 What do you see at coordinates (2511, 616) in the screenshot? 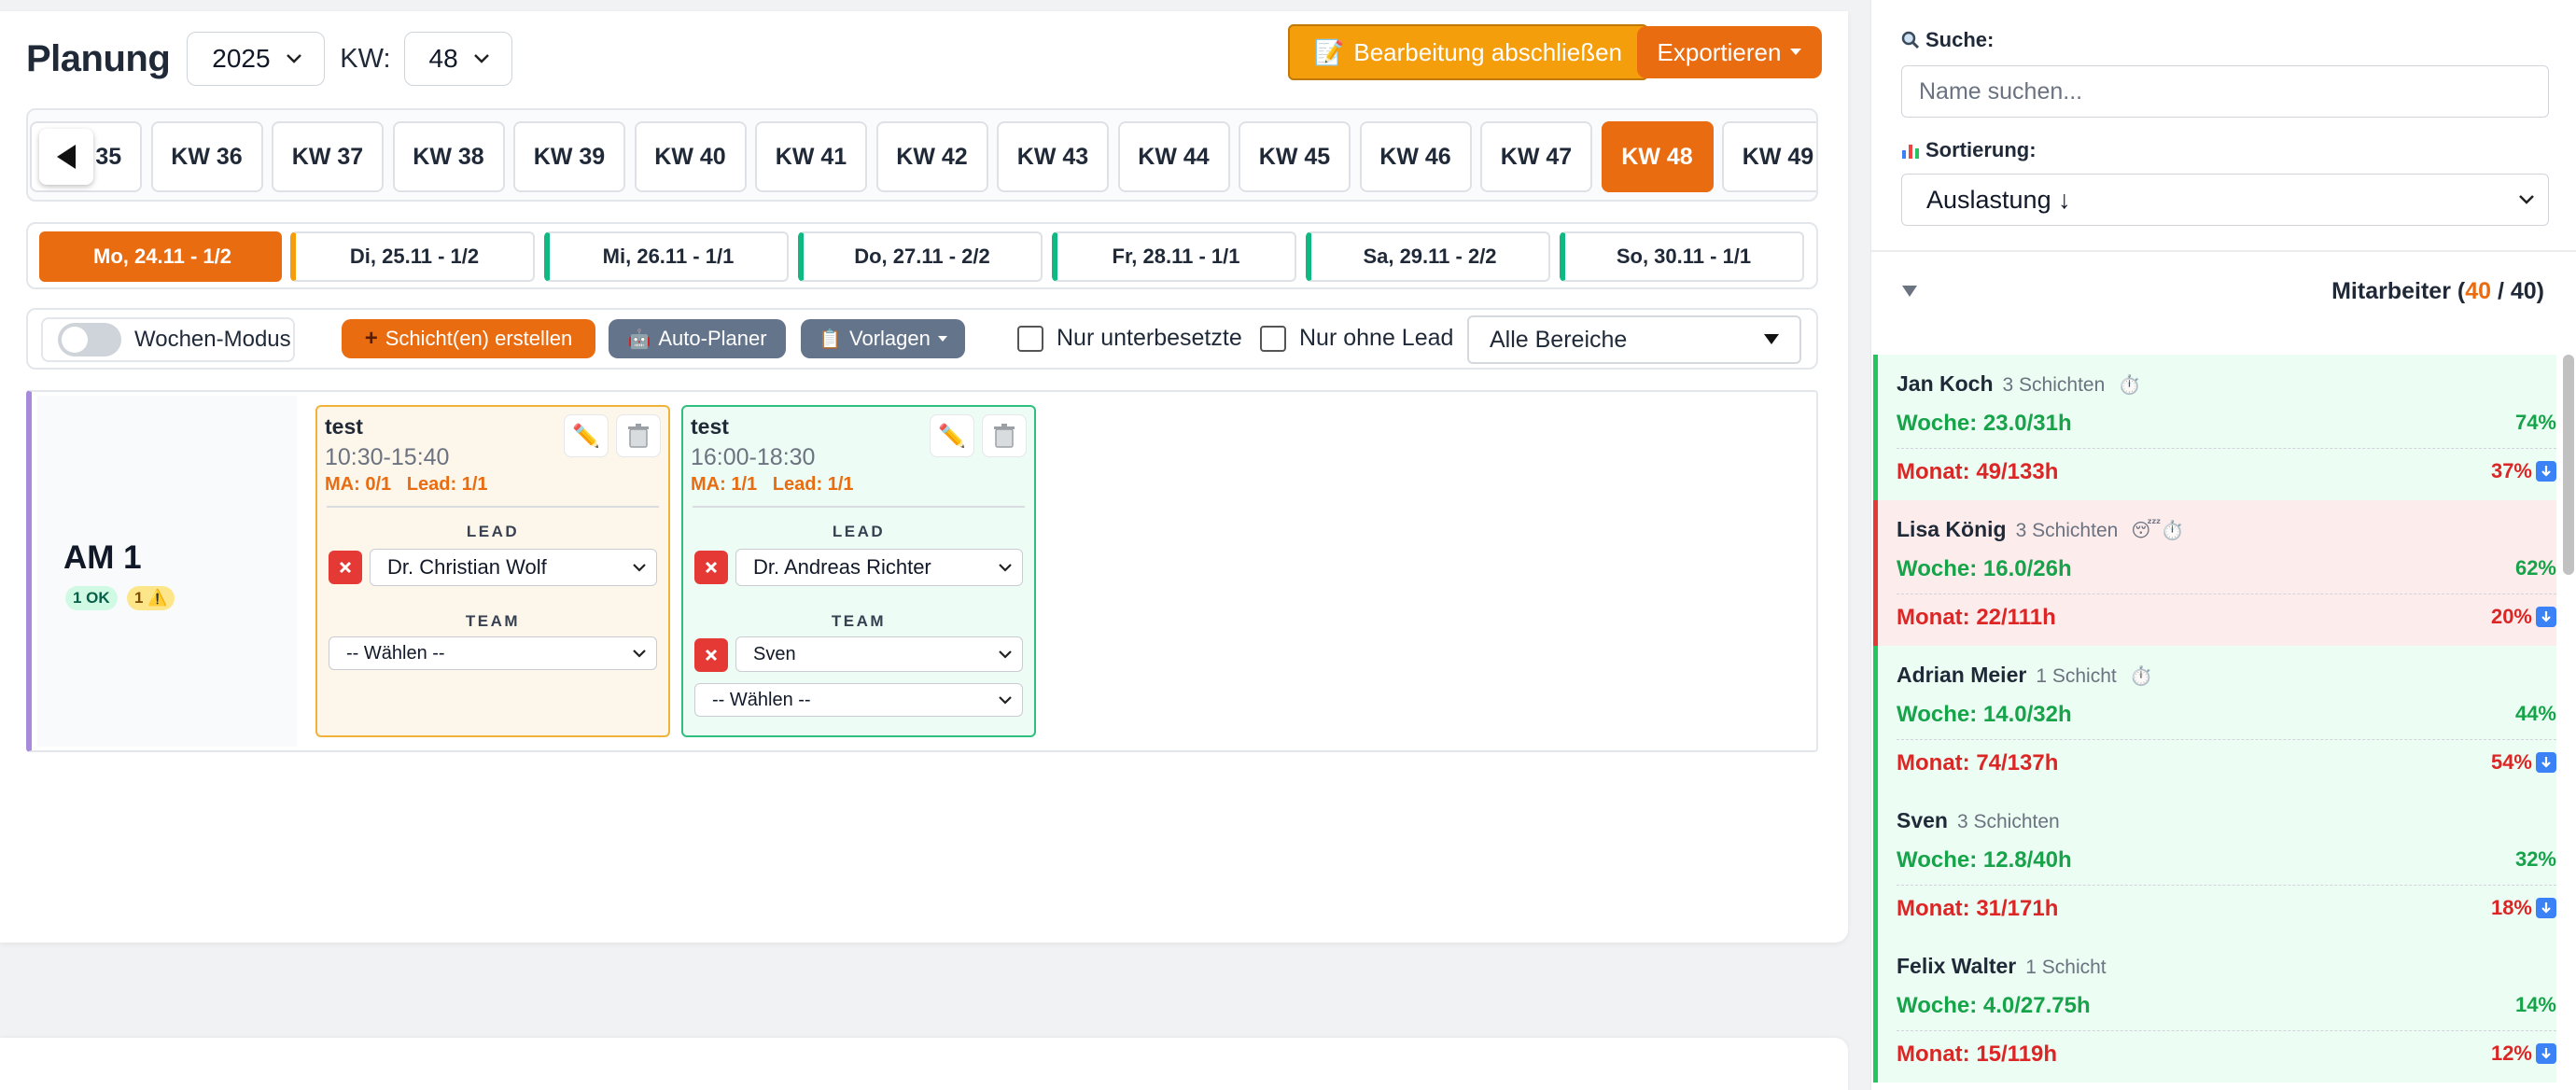
I see `employee-month-percent: 20%` at bounding box center [2511, 616].